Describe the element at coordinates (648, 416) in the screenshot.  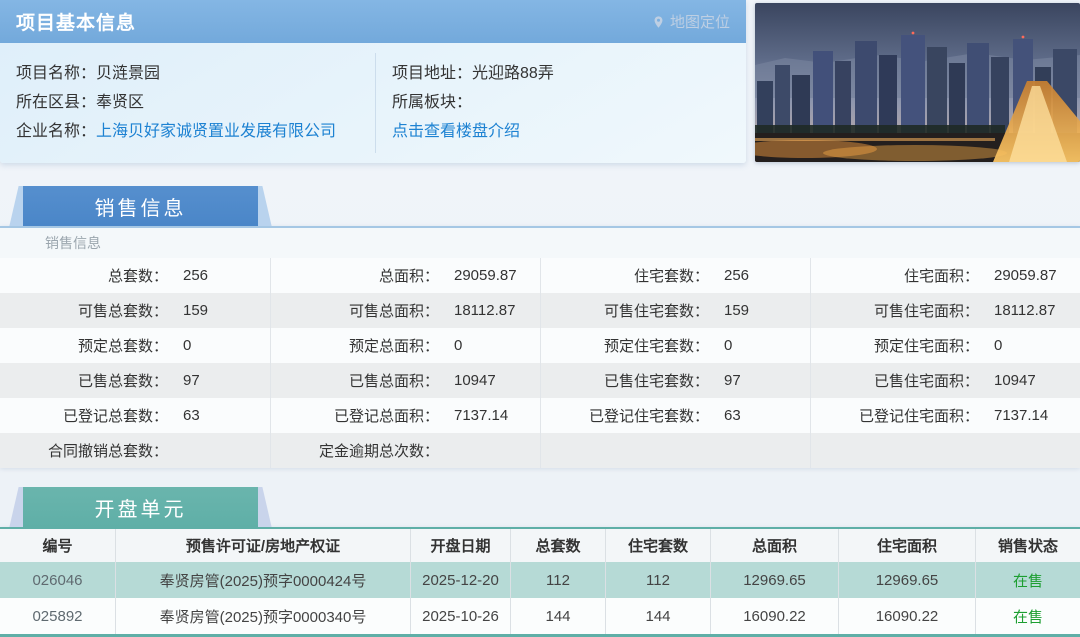
I see `field-label: 已登记住宅套数：` at that location.